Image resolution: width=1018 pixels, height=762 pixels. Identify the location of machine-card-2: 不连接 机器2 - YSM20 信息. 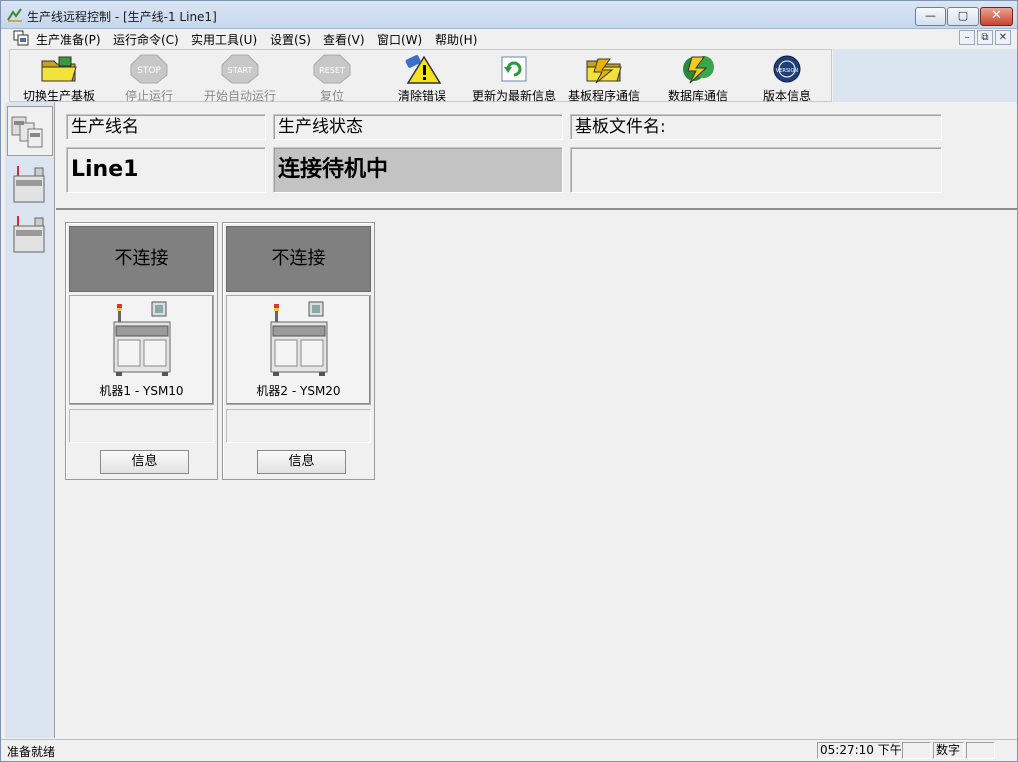
(298, 351).